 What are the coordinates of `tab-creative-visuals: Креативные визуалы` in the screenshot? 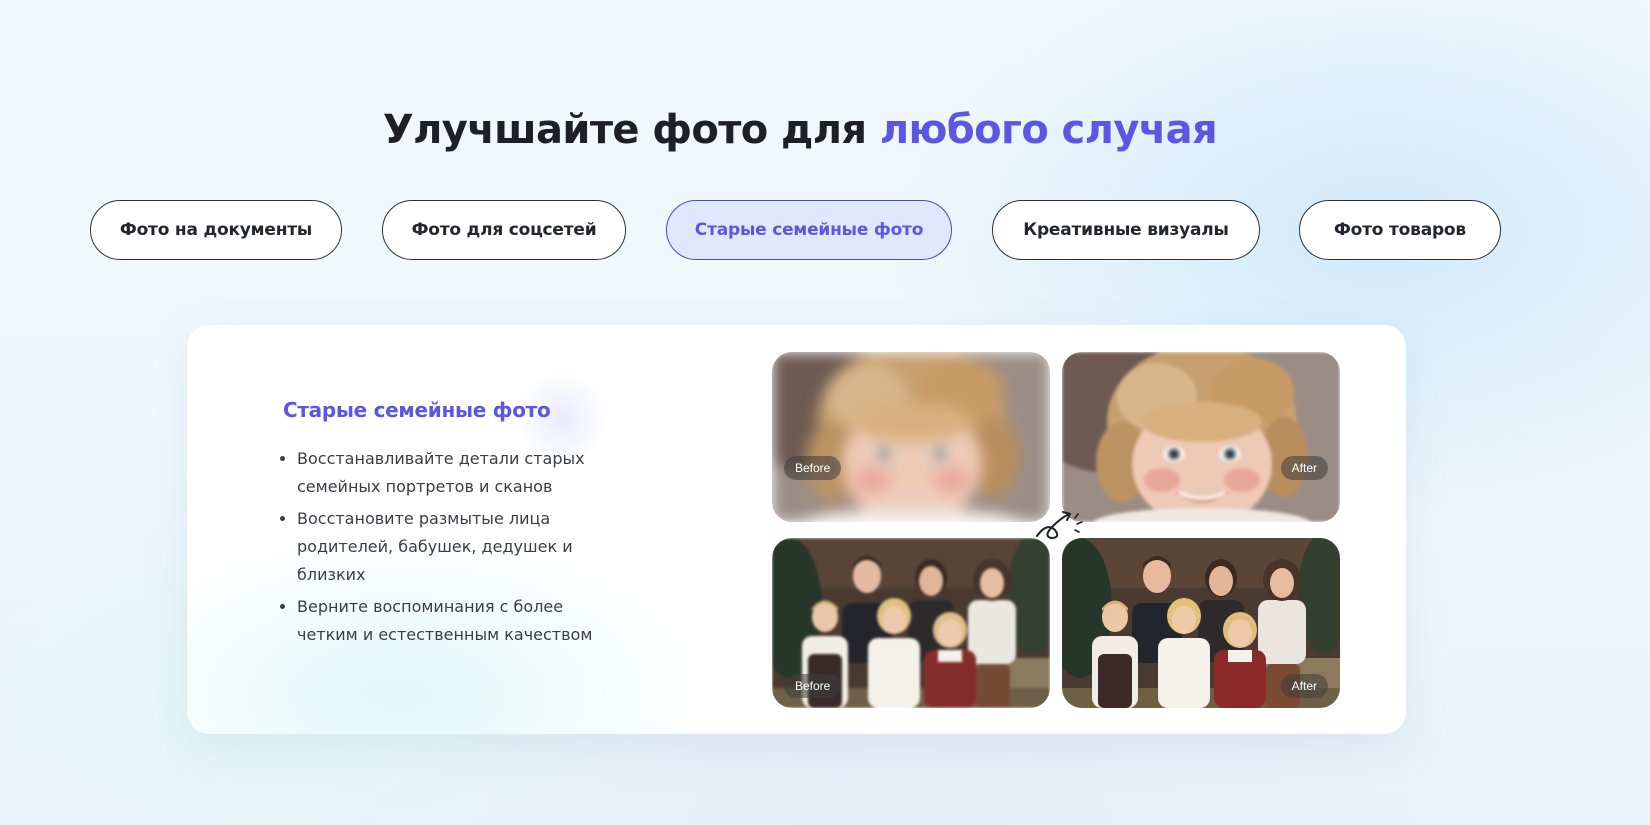 It's located at (1126, 230).